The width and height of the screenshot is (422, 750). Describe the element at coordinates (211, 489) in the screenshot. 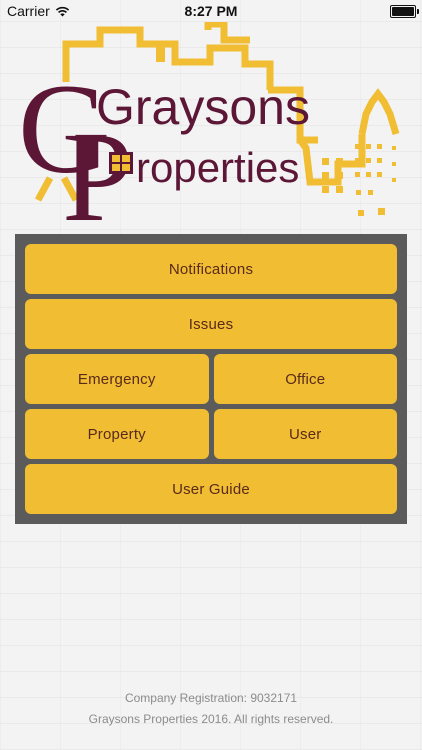

I see `user-guide-button: User Guide` at that location.